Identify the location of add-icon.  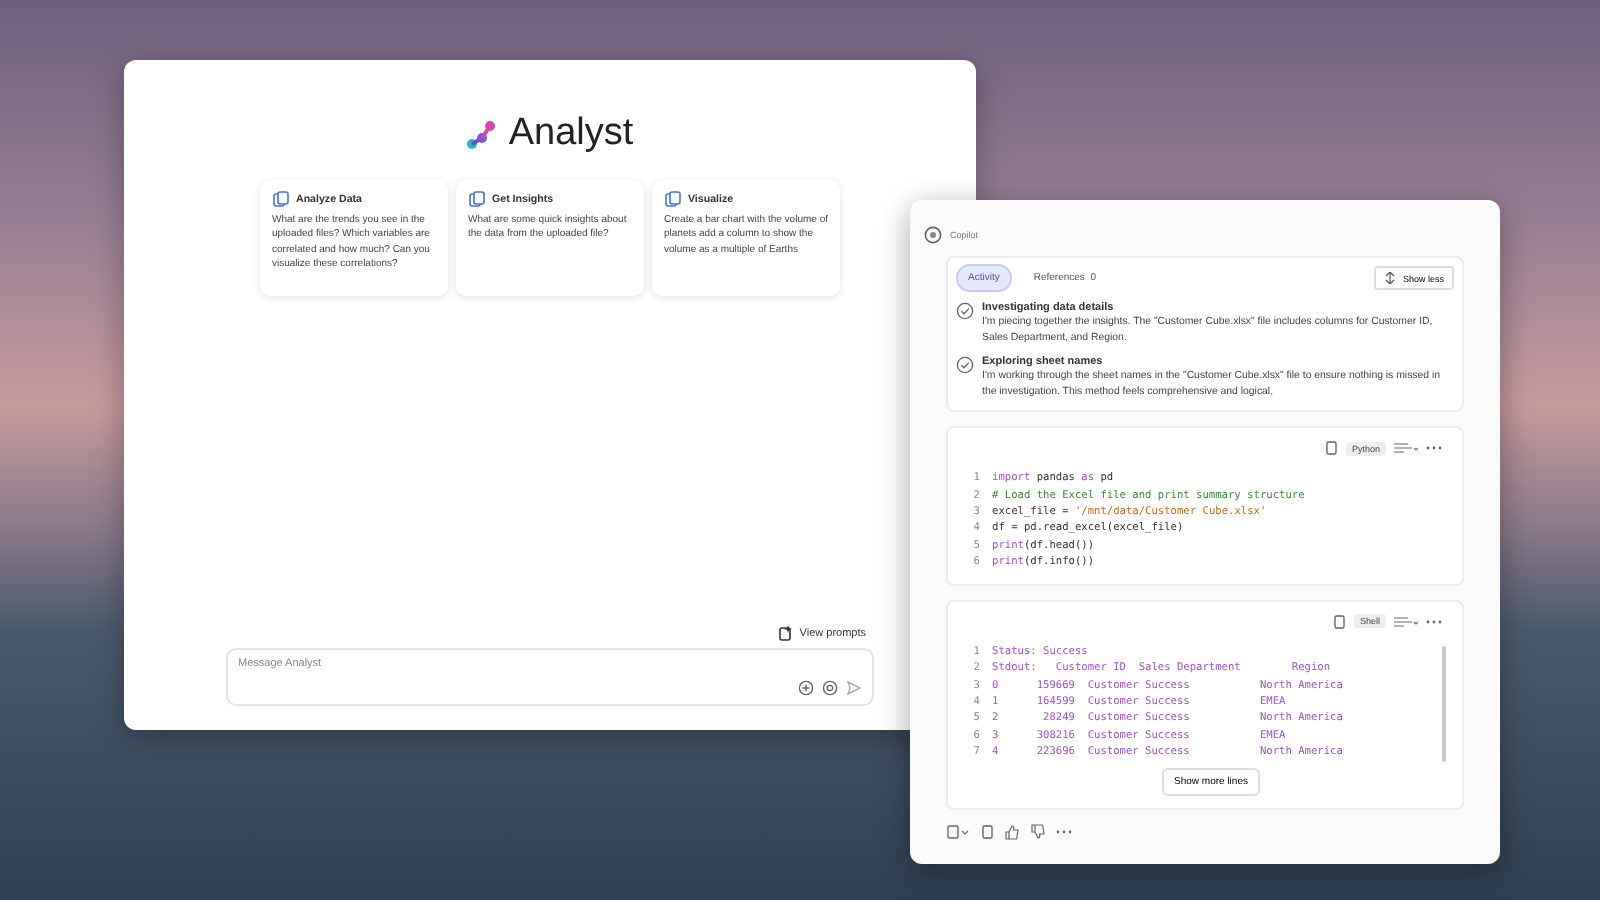
(806, 688).